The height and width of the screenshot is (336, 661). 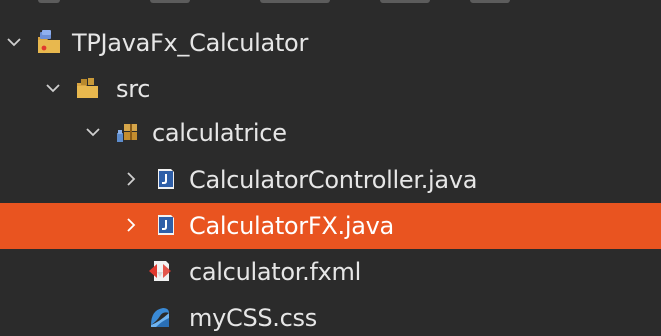 What do you see at coordinates (330, 4) in the screenshot?
I see `clipped-previous-row` at bounding box center [330, 4].